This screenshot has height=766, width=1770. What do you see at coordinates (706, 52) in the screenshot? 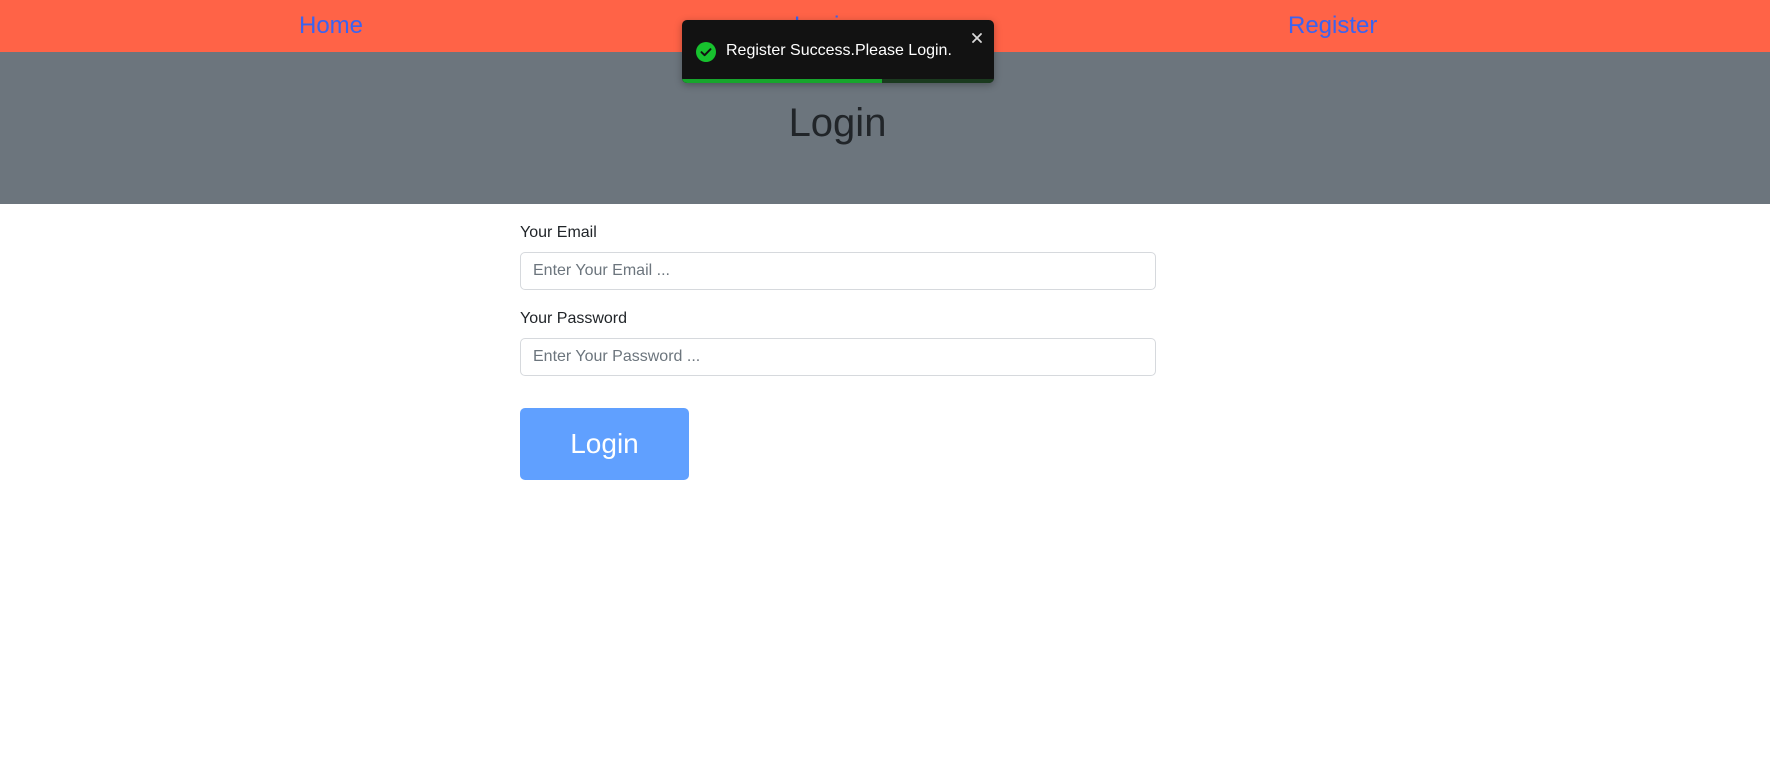
I see `check-circle-icon` at bounding box center [706, 52].